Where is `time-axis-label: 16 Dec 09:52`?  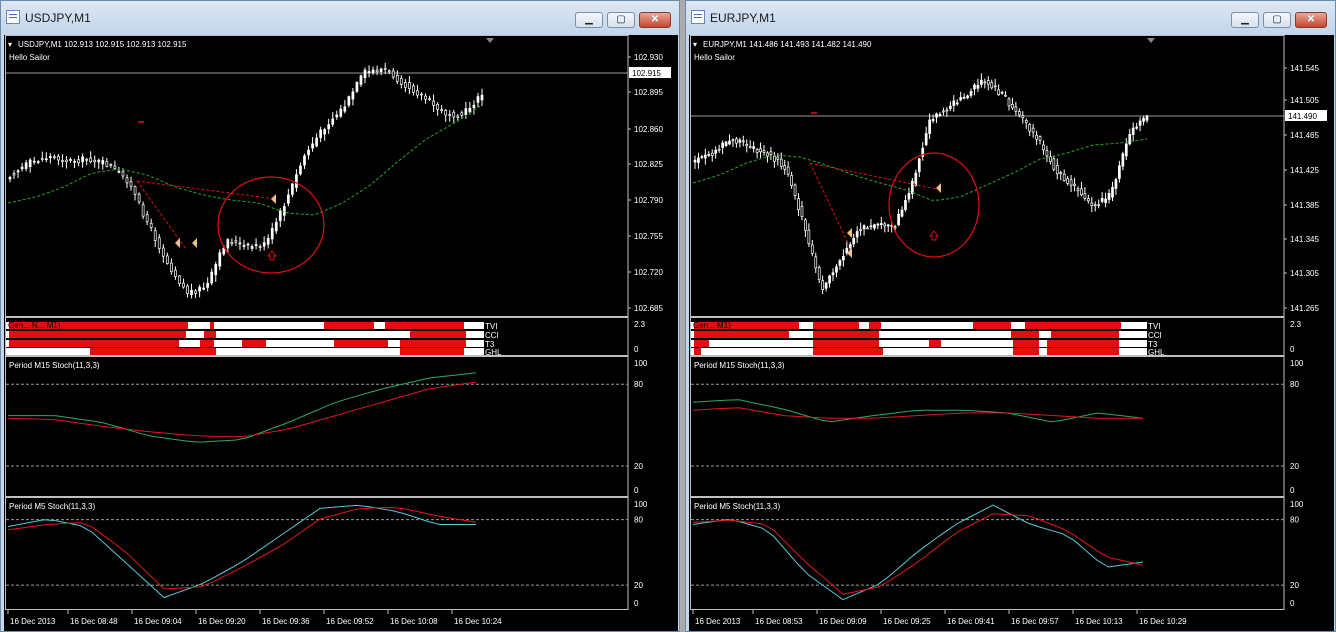 time-axis-label: 16 Dec 09:52 is located at coordinates (350, 621).